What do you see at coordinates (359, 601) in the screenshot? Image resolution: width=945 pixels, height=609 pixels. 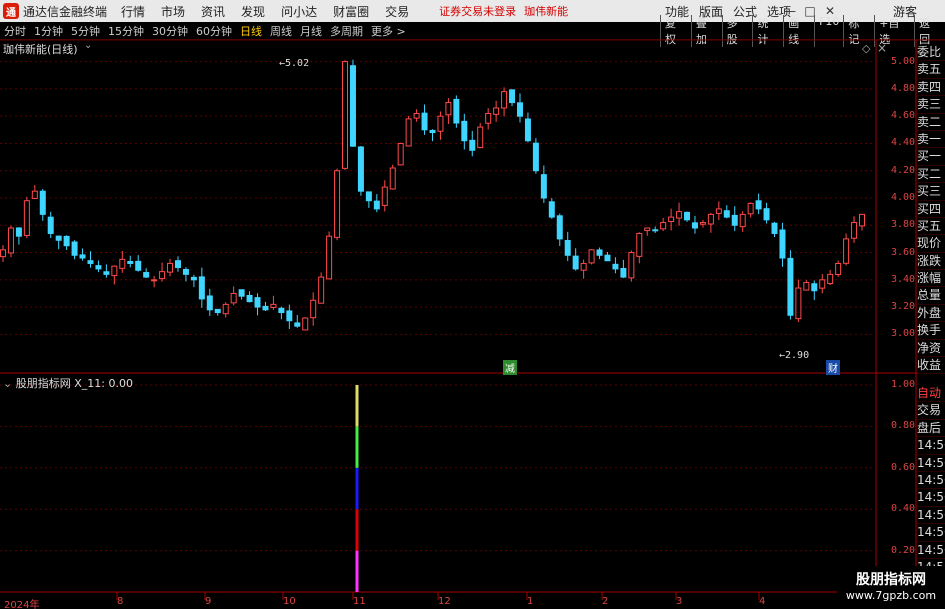 I see `date-label: 11` at bounding box center [359, 601].